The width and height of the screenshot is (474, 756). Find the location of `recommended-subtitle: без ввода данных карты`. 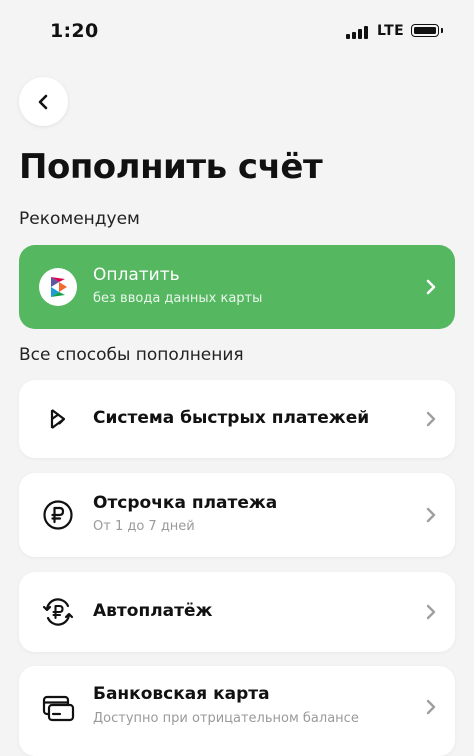

recommended-subtitle: без ввода данных карты is located at coordinates (178, 298).